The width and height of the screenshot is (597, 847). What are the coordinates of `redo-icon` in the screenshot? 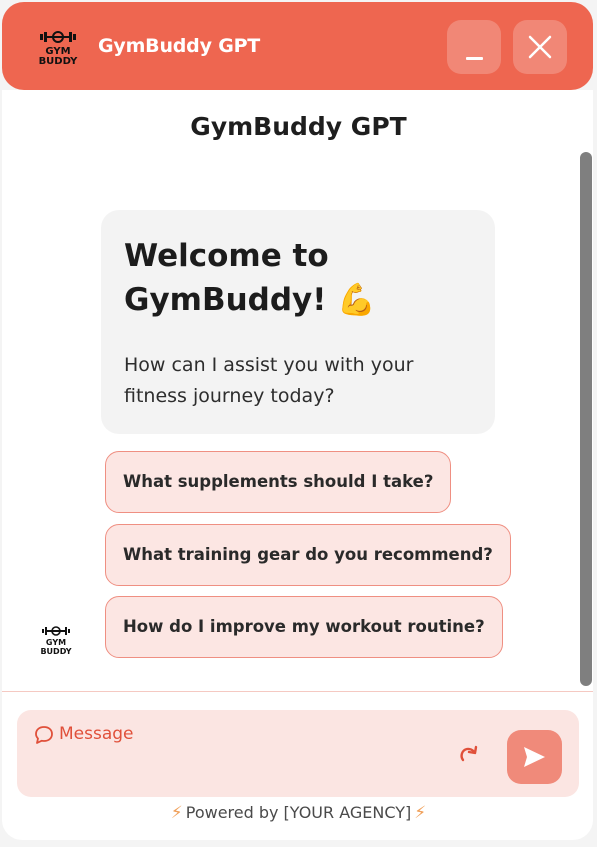 It's located at (469, 754).